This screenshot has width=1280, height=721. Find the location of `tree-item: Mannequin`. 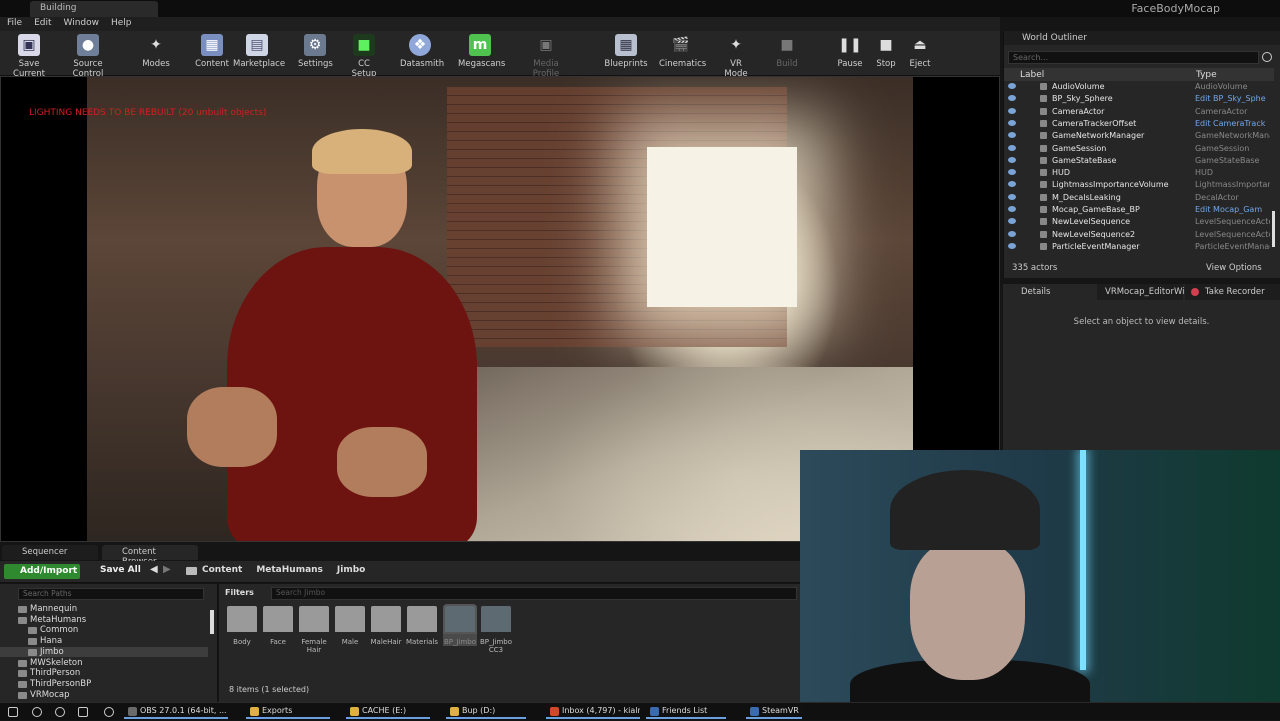

tree-item: Mannequin is located at coordinates (104, 609).